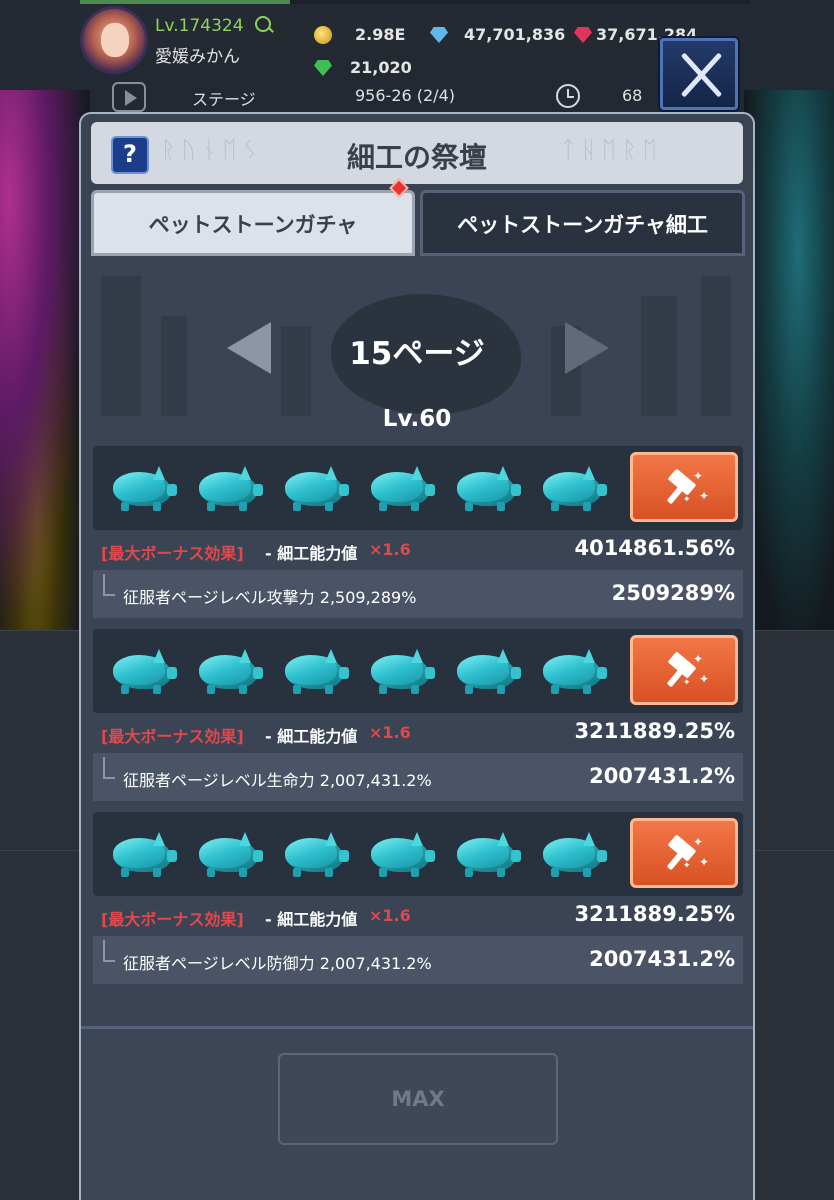  I want to click on green-gem-amount: 21,020, so click(381, 67).